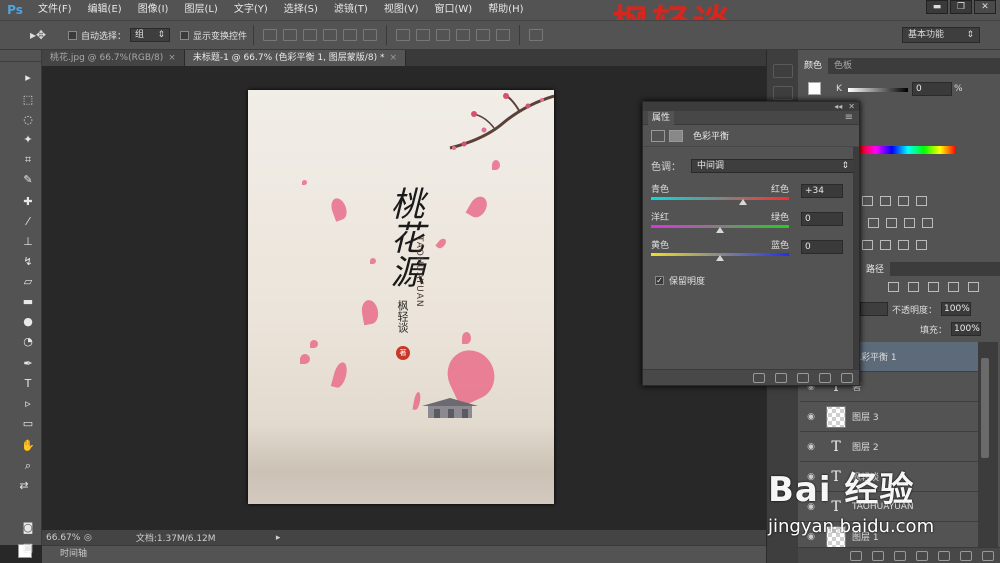  I want to click on swap-colors-icon: ⇄, so click(24, 486).